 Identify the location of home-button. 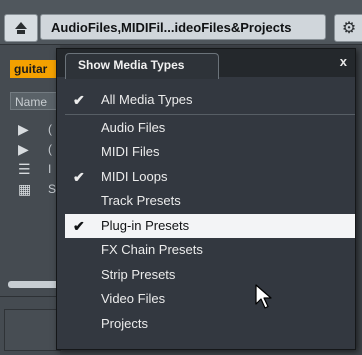
(21, 28).